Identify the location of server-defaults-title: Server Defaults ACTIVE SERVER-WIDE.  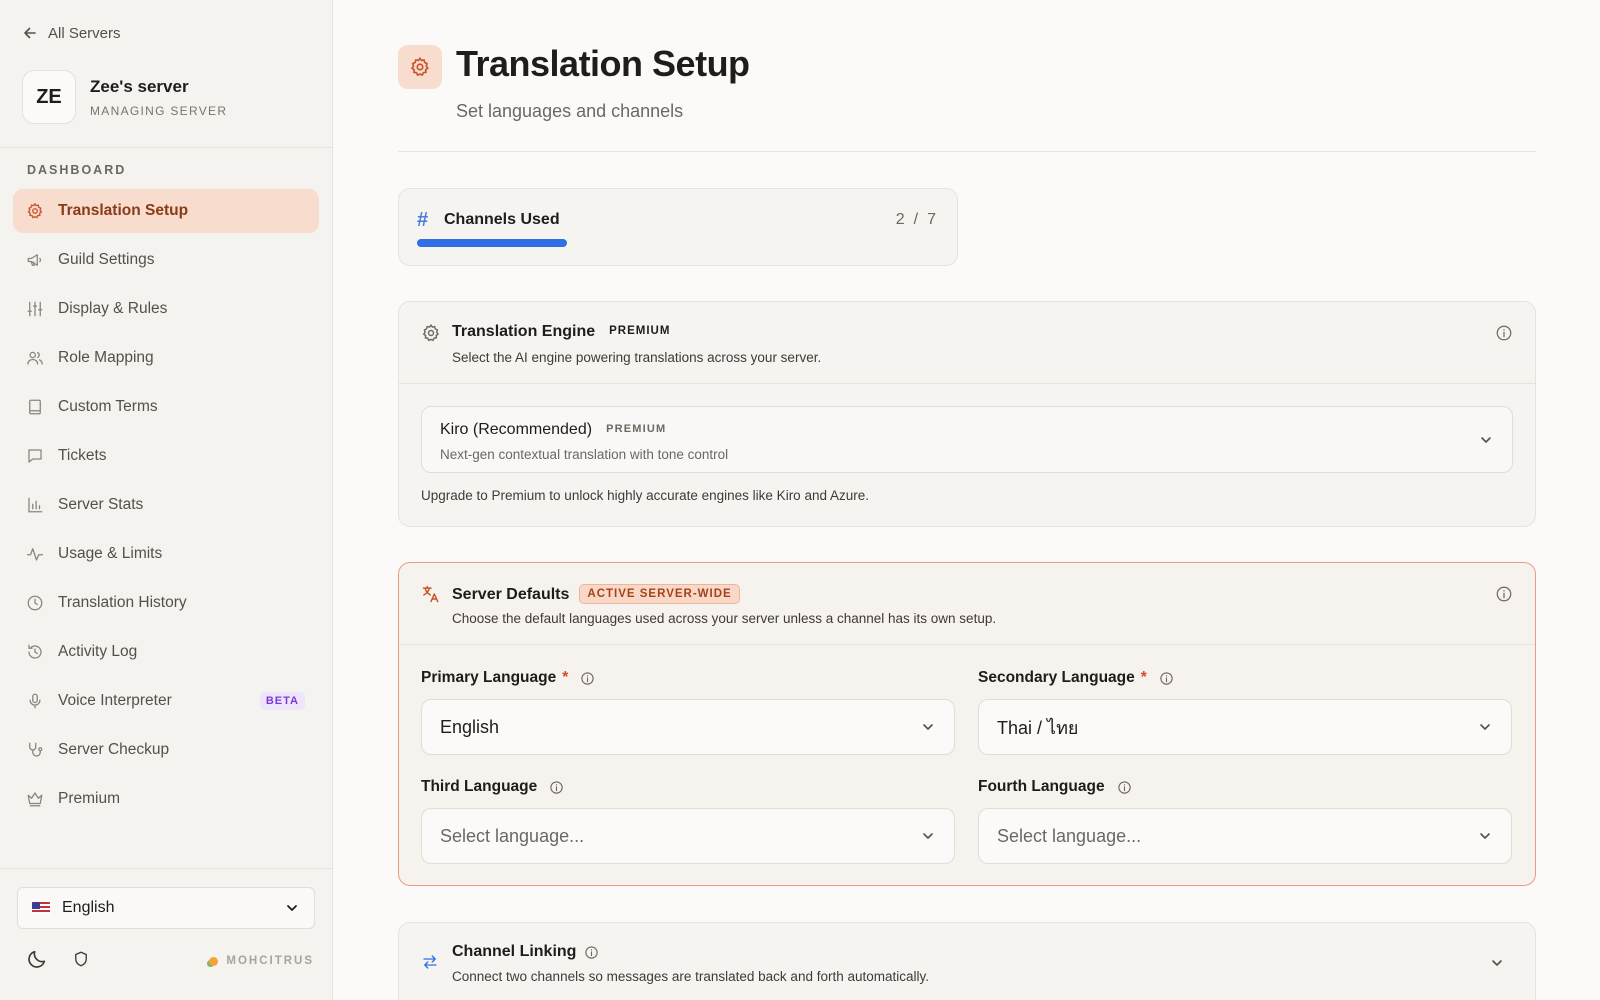
(596, 594).